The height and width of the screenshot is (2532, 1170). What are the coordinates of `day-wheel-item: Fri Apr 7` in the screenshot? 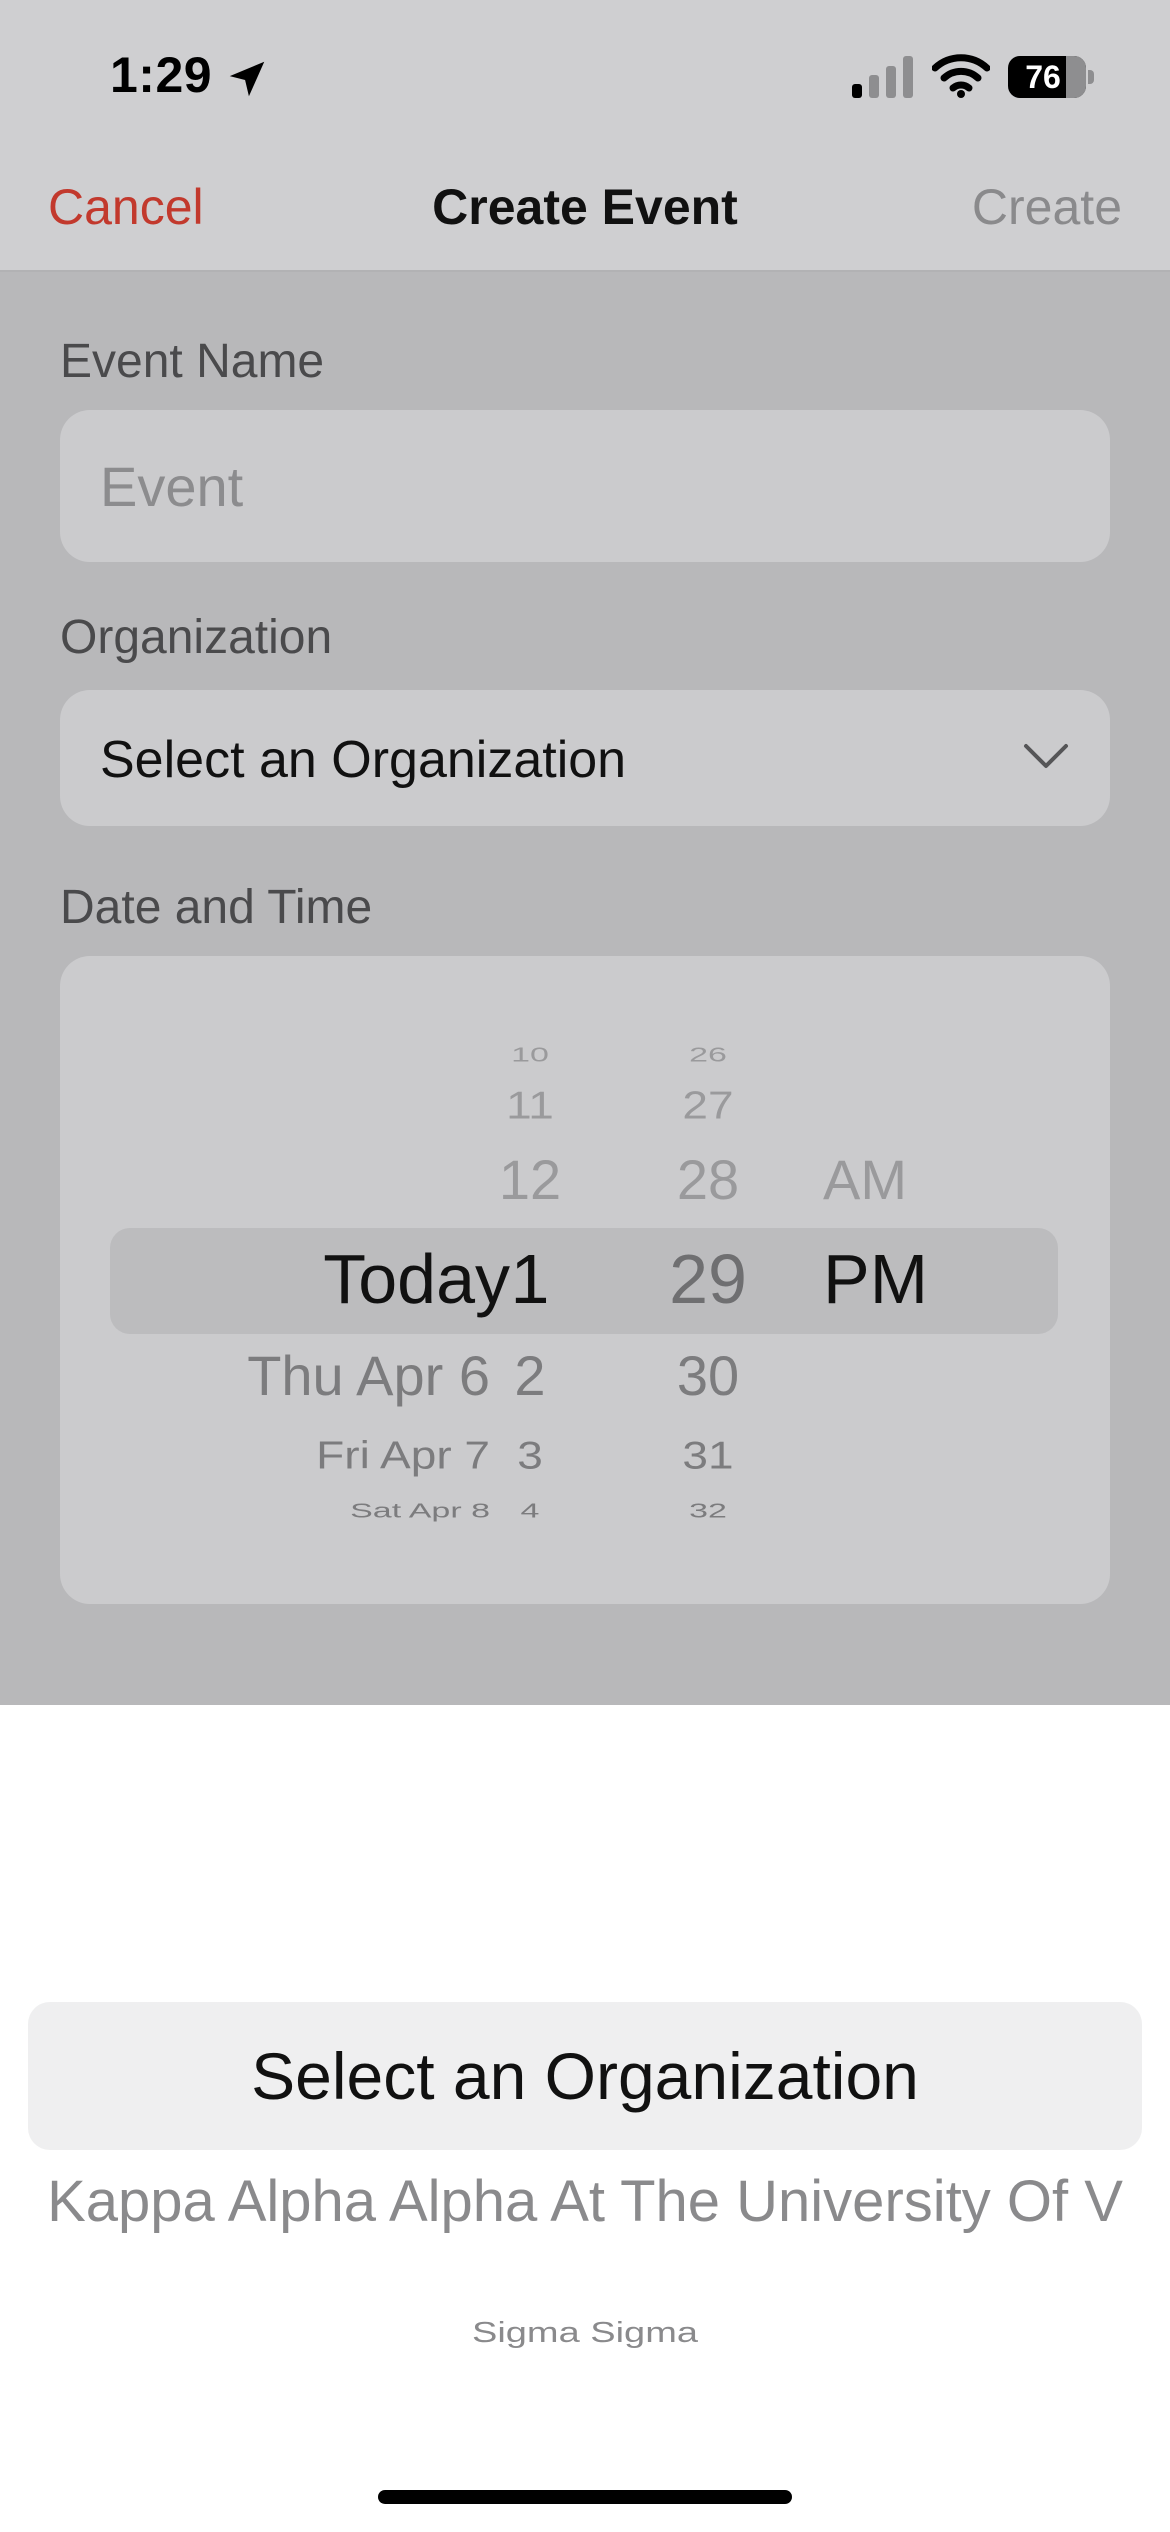 It's located at (403, 1454).